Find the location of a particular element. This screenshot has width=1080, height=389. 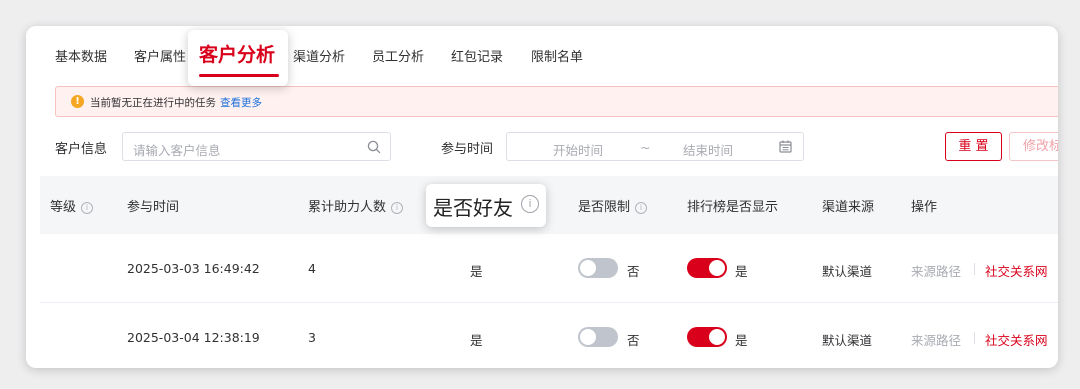

cell-join-time: 2025-03-03 16:49:42 is located at coordinates (193, 268).